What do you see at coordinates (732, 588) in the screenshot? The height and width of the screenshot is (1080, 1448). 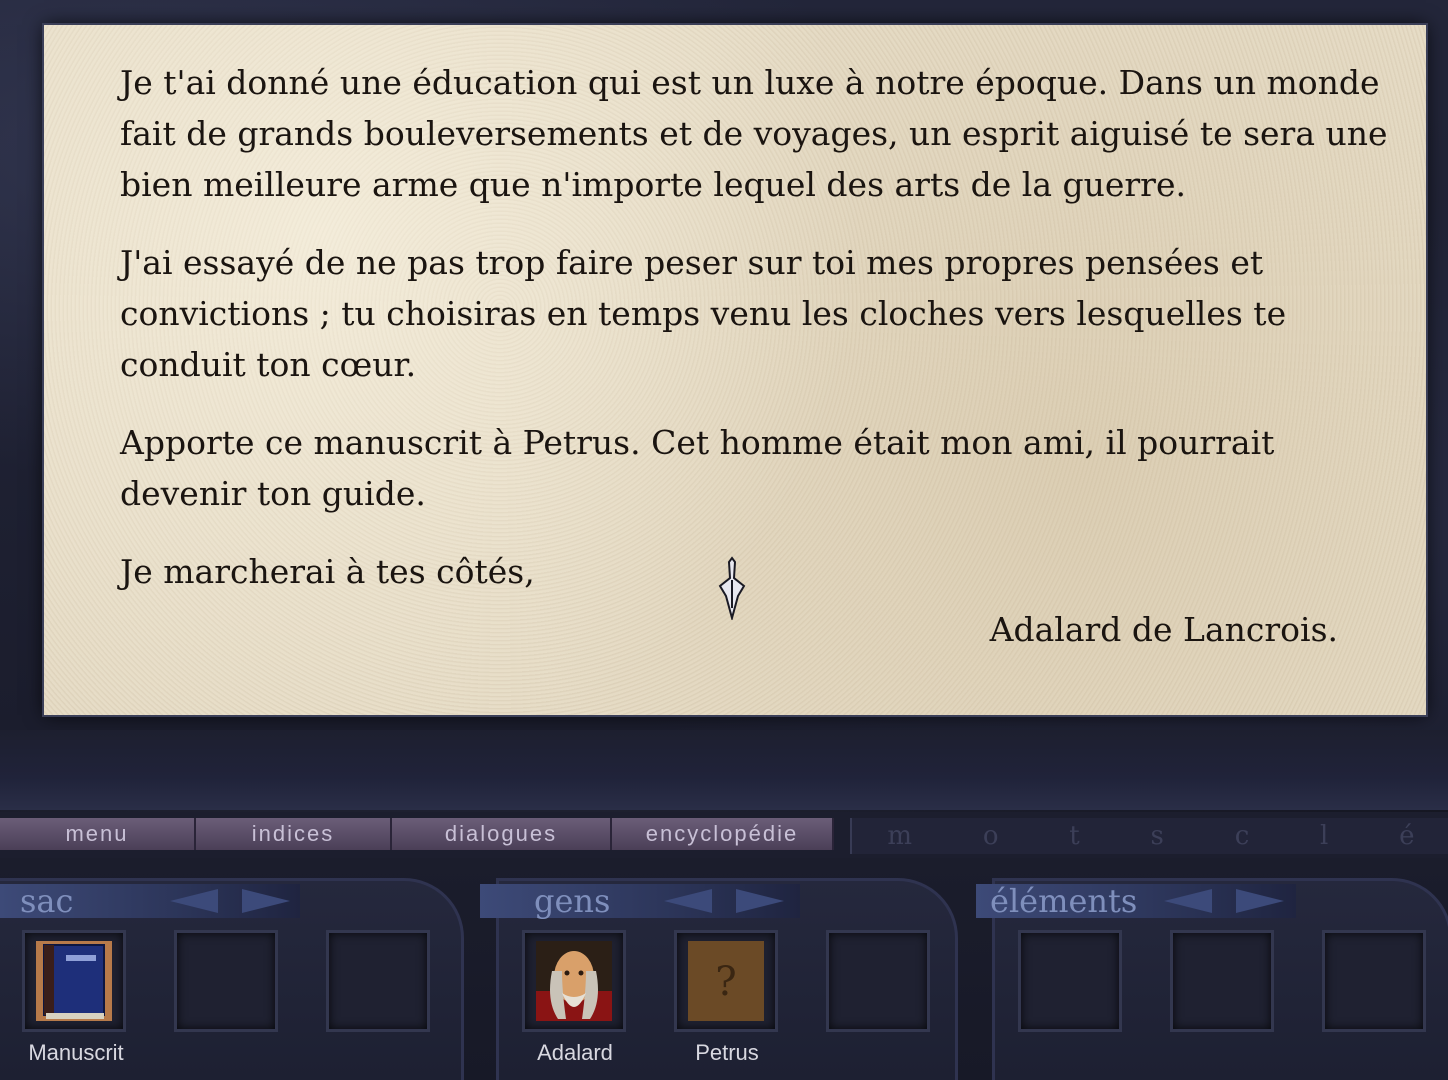 I see `dagger-cursor-icon` at bounding box center [732, 588].